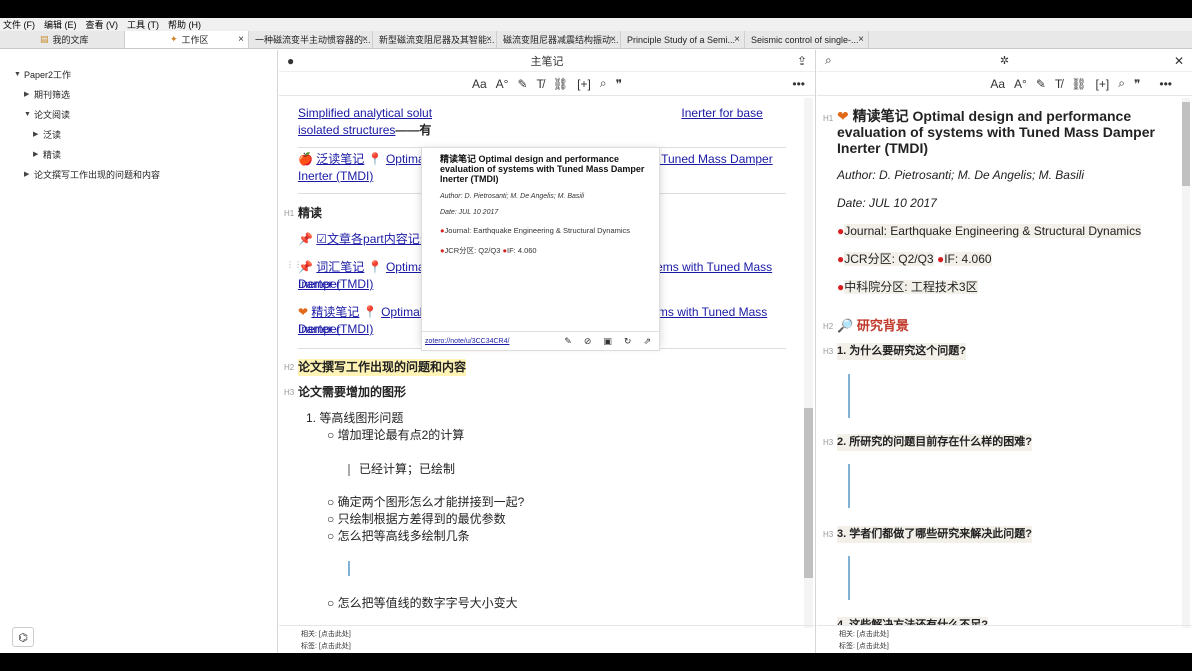 The image size is (1192, 671). Describe the element at coordinates (373, 239) in the screenshot. I see `checklist-link: ☑文章各part内容记录` at that location.